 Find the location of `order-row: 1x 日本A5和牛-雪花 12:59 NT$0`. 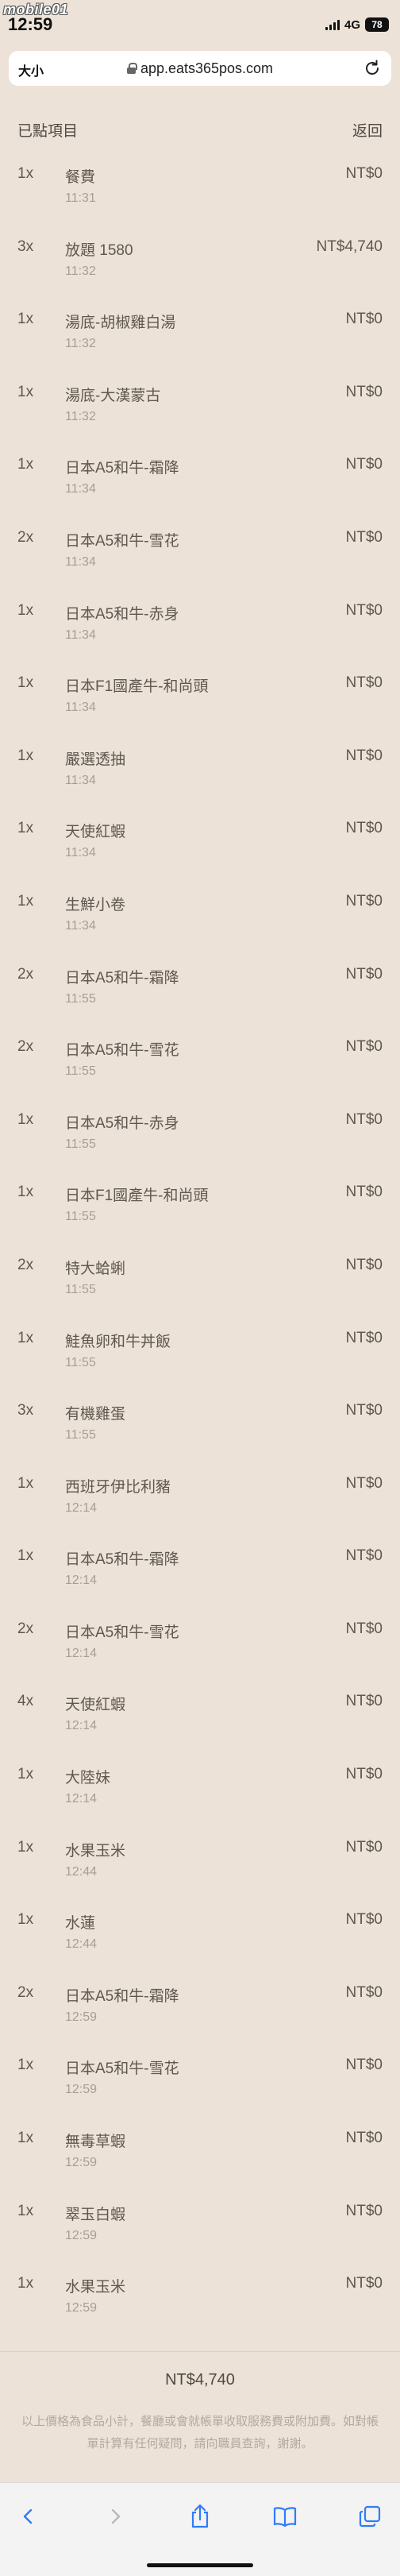

order-row: 1x 日本A5和牛-雪花 12:59 NT$0 is located at coordinates (200, 2078).